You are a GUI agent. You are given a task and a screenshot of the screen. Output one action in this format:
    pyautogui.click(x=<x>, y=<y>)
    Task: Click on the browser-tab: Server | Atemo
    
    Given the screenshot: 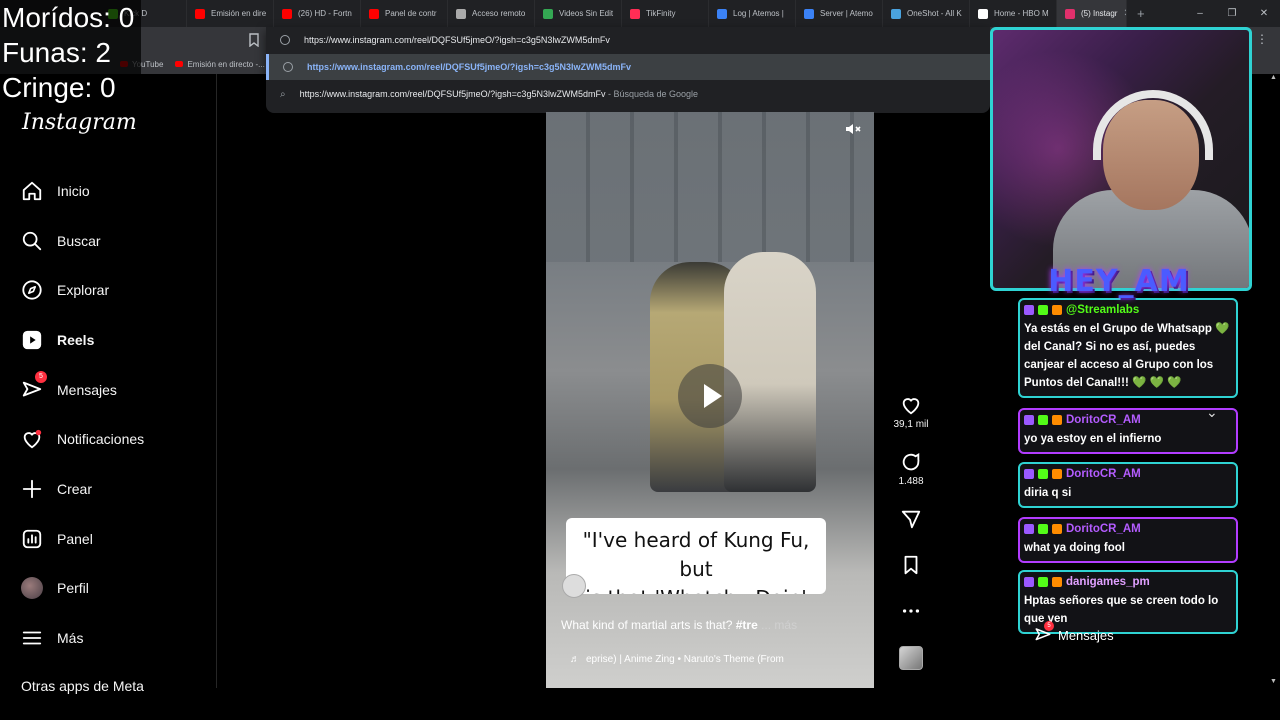 What is the action you would take?
    pyautogui.click(x=839, y=13)
    